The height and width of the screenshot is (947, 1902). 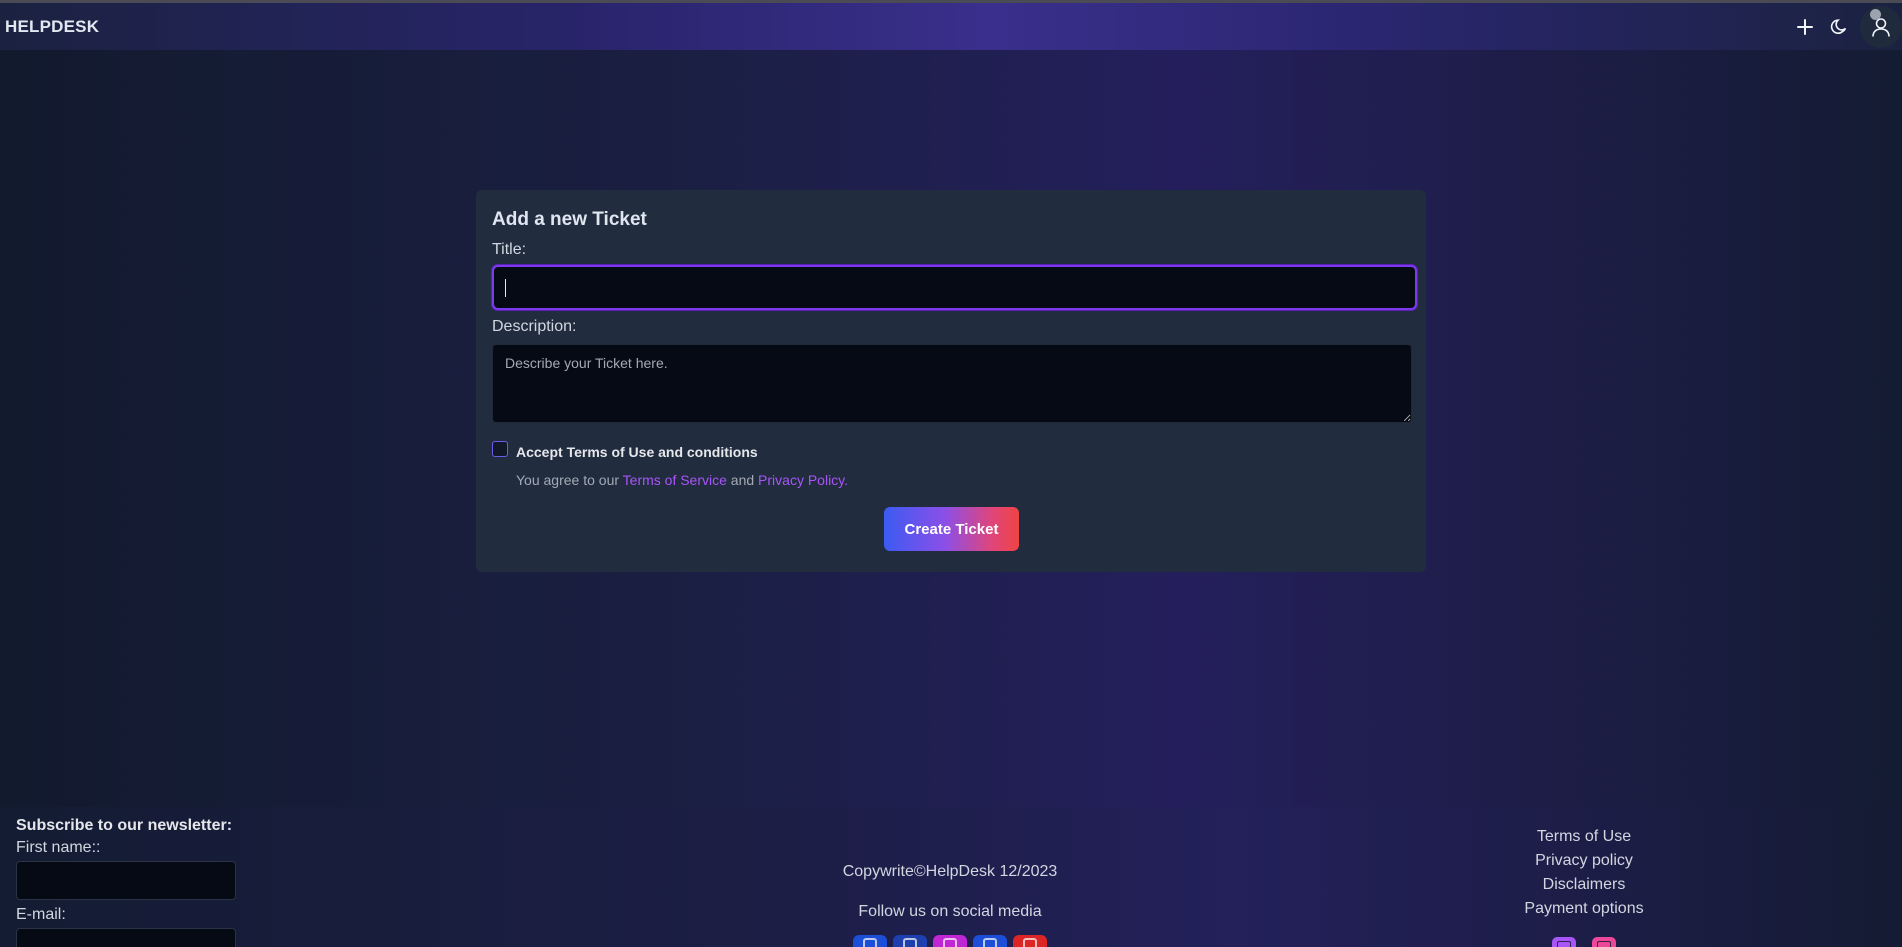 What do you see at coordinates (124, 825) in the screenshot?
I see `newsletter-title: Subscribe to our newsletter:` at bounding box center [124, 825].